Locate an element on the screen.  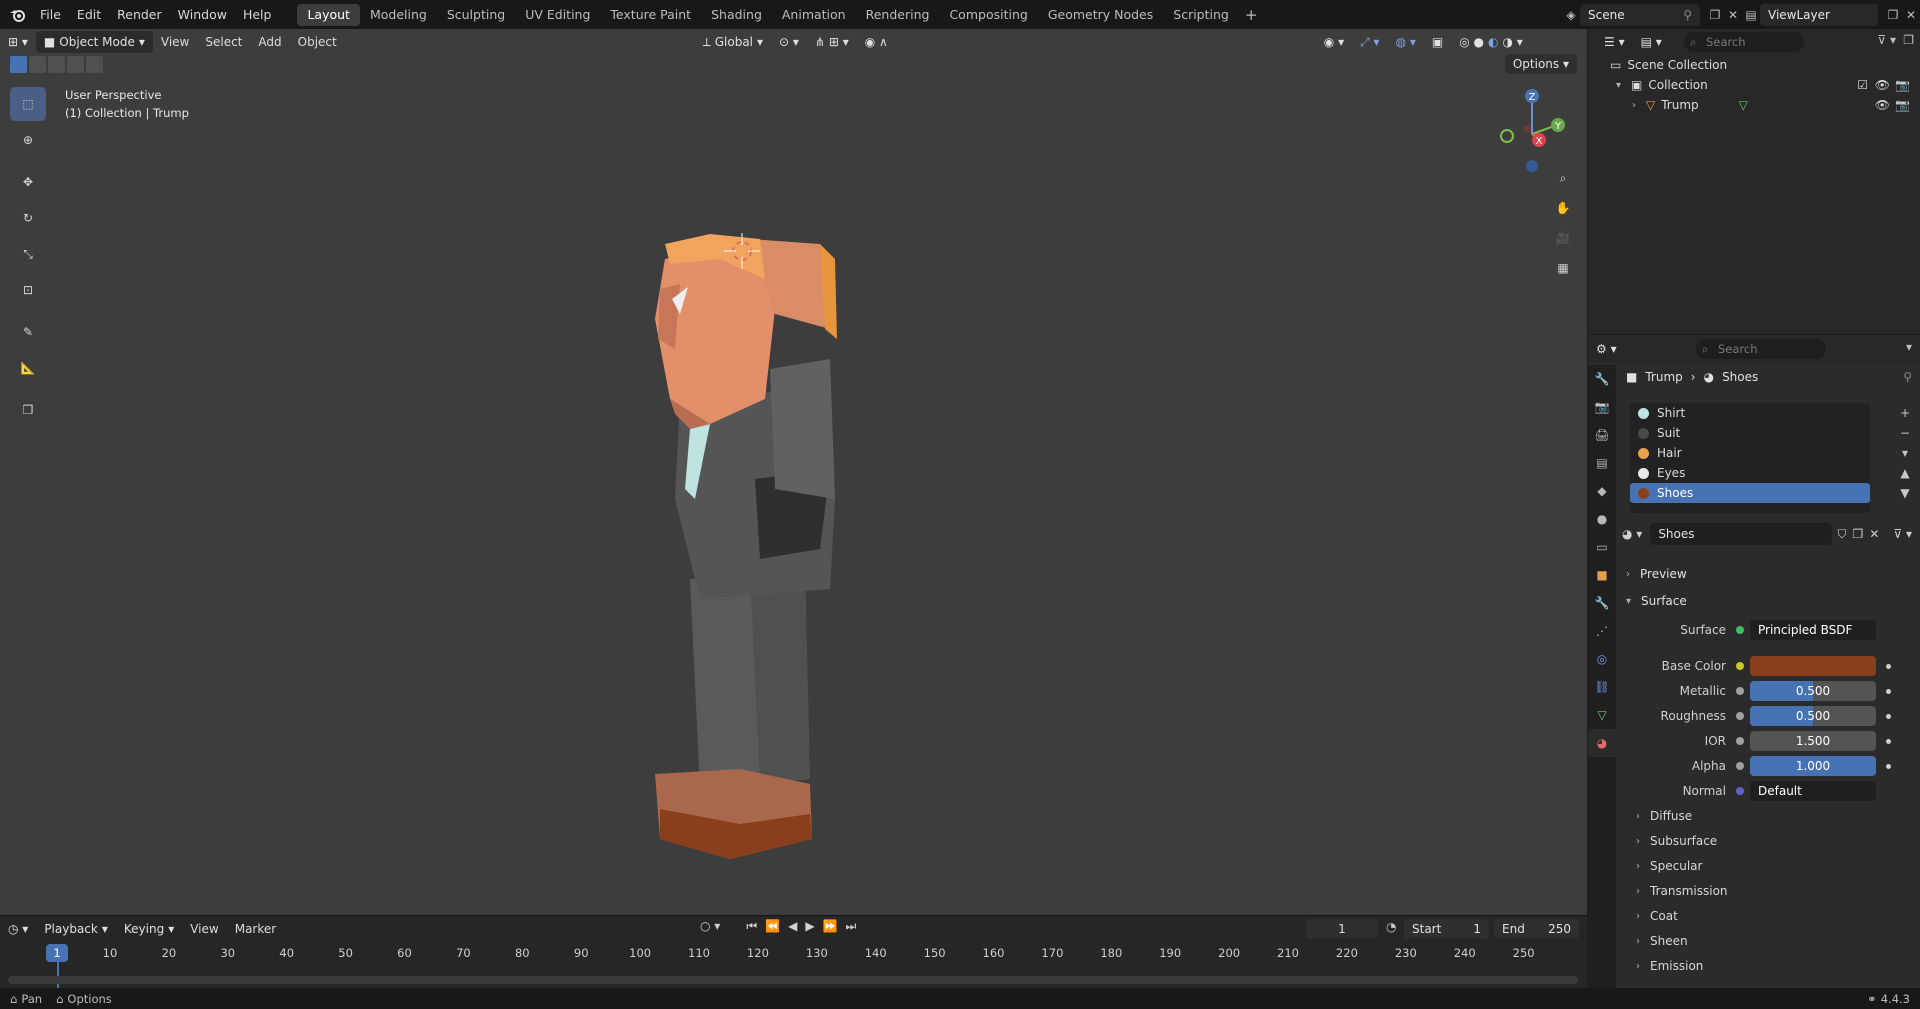
play-reverse-icon: ◀ is located at coordinates (792, 926).